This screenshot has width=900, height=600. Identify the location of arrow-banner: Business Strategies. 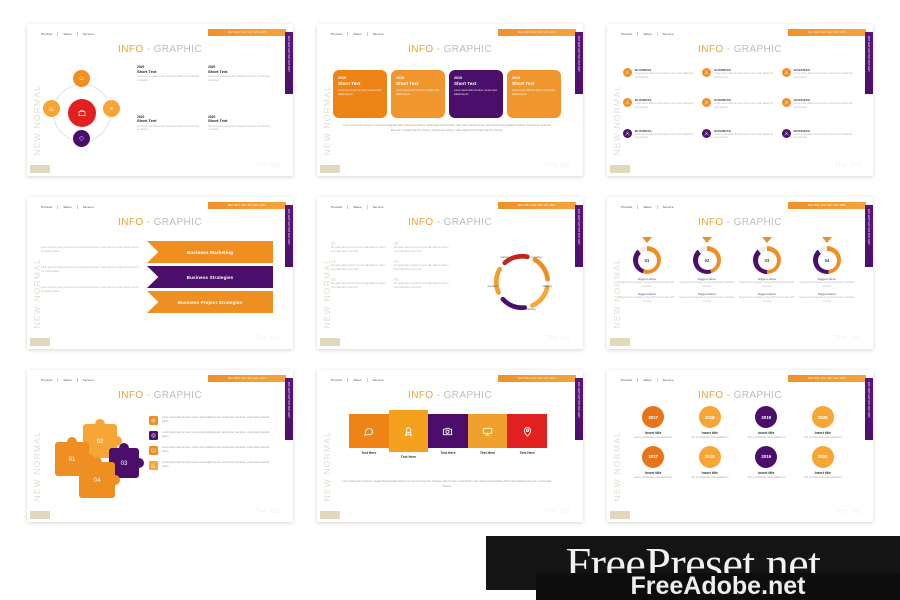
(210, 277).